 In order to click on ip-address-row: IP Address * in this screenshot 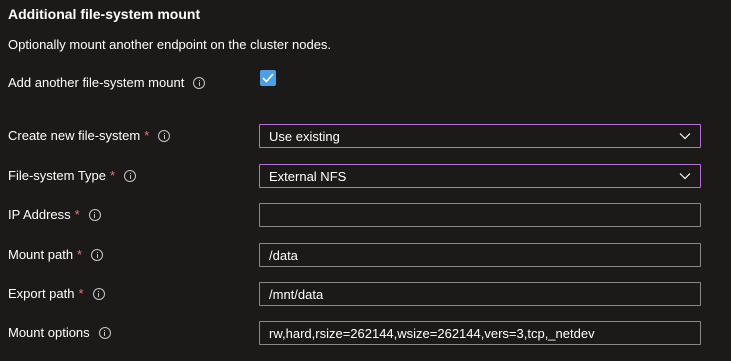, I will do `click(365, 215)`.